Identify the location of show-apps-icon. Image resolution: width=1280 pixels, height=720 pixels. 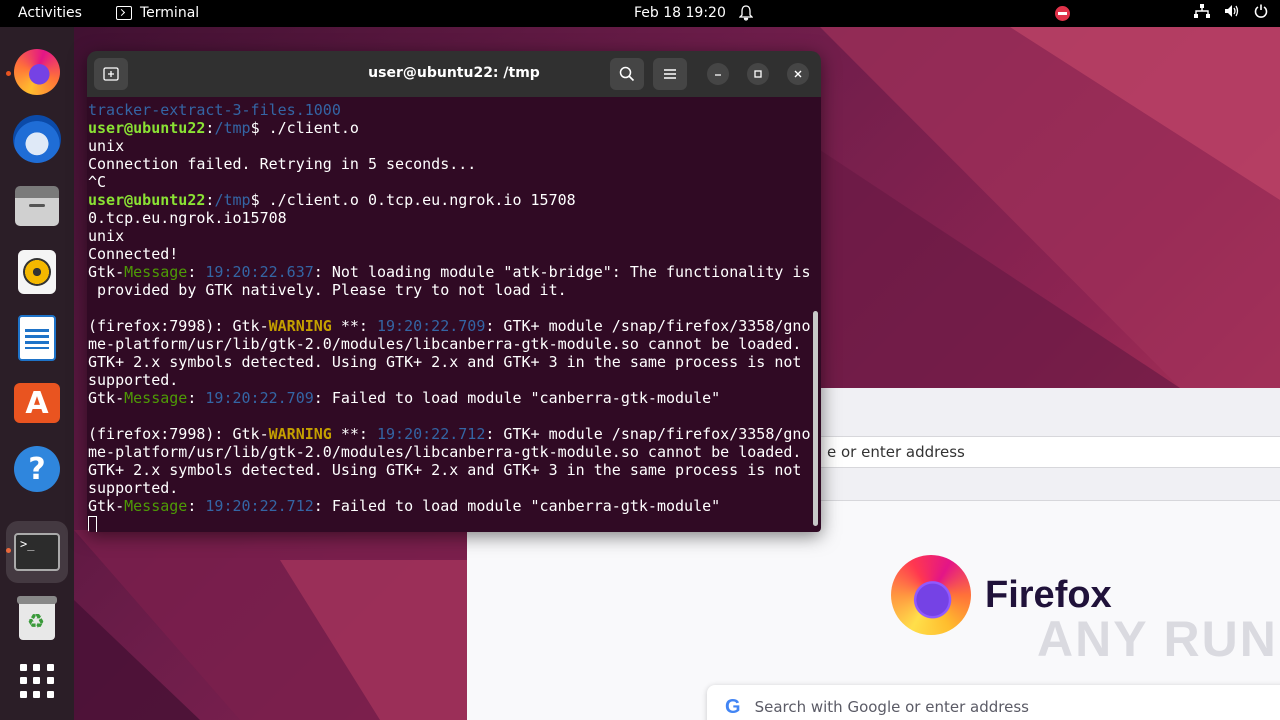
(37, 681).